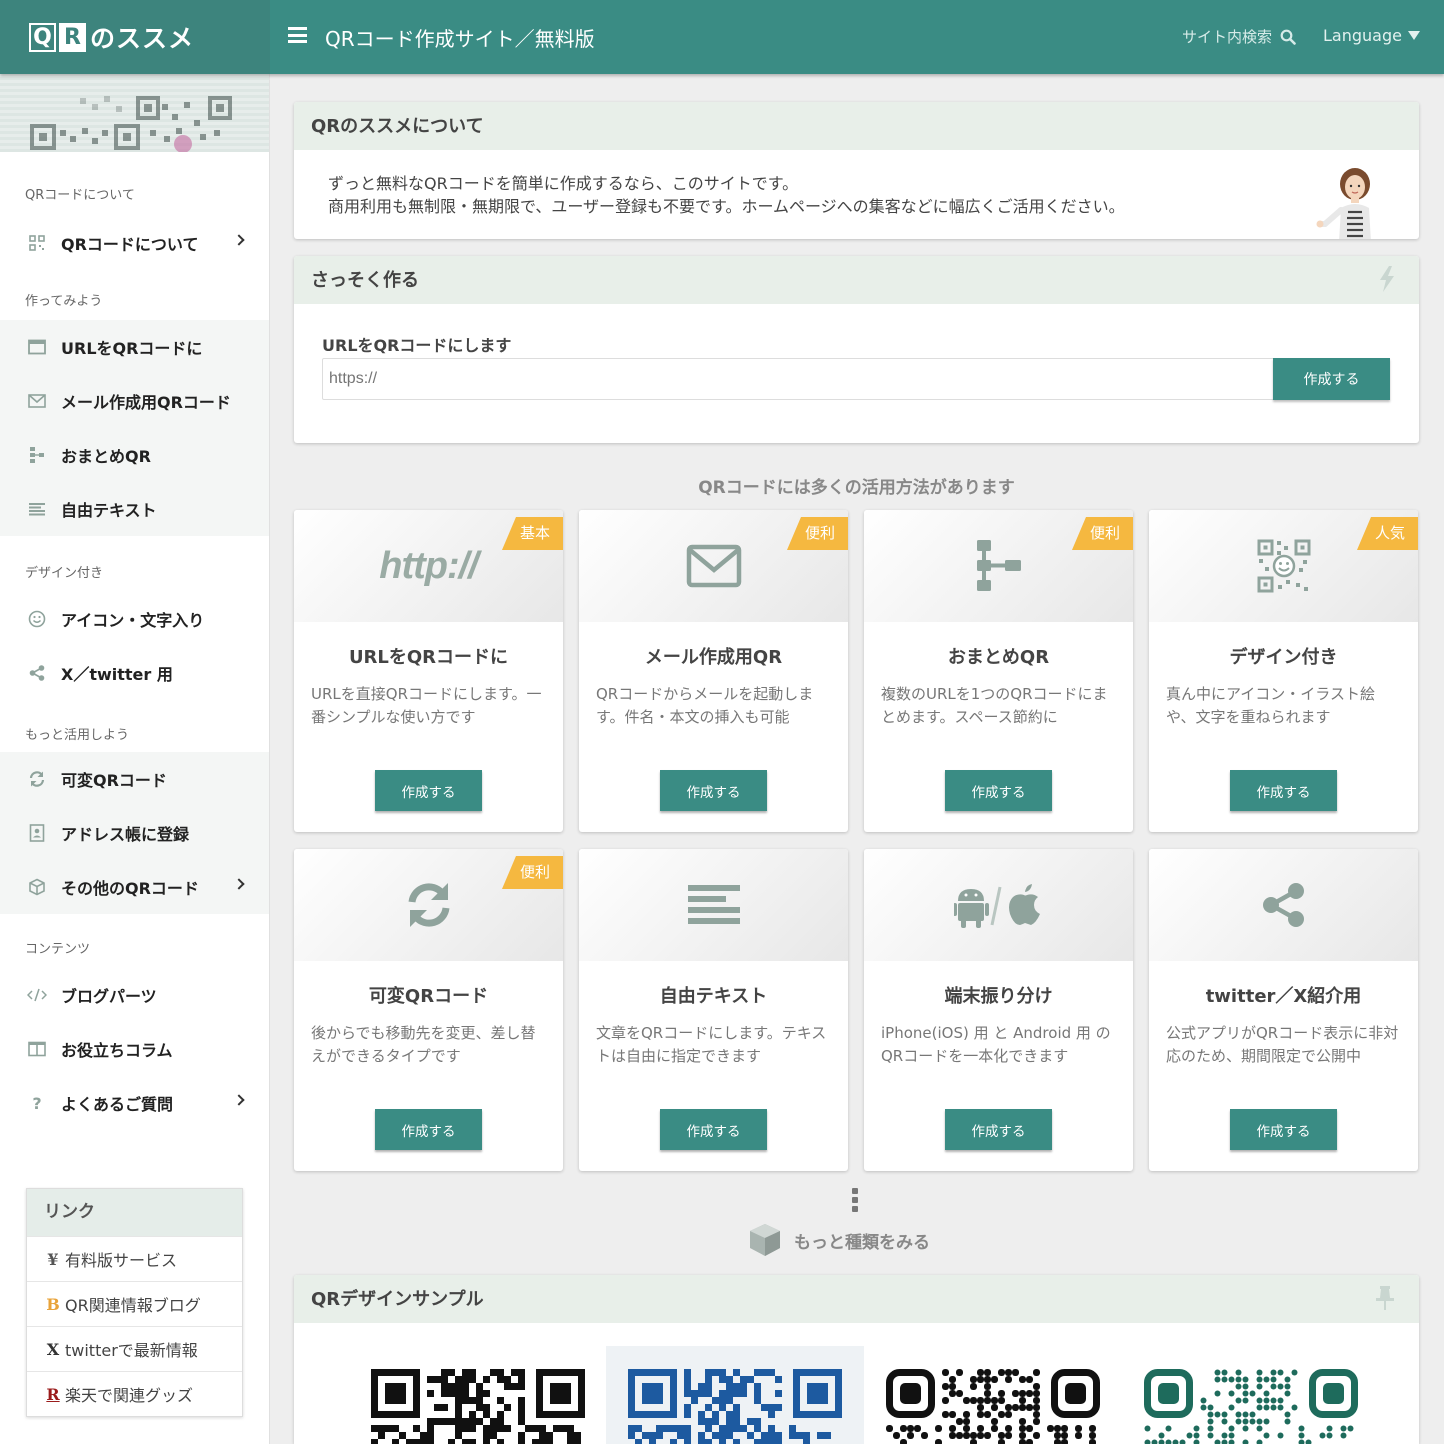 This screenshot has height=1444, width=1444. Describe the element at coordinates (856, 1383) in the screenshot. I see `qr-sample-gallery` at that location.